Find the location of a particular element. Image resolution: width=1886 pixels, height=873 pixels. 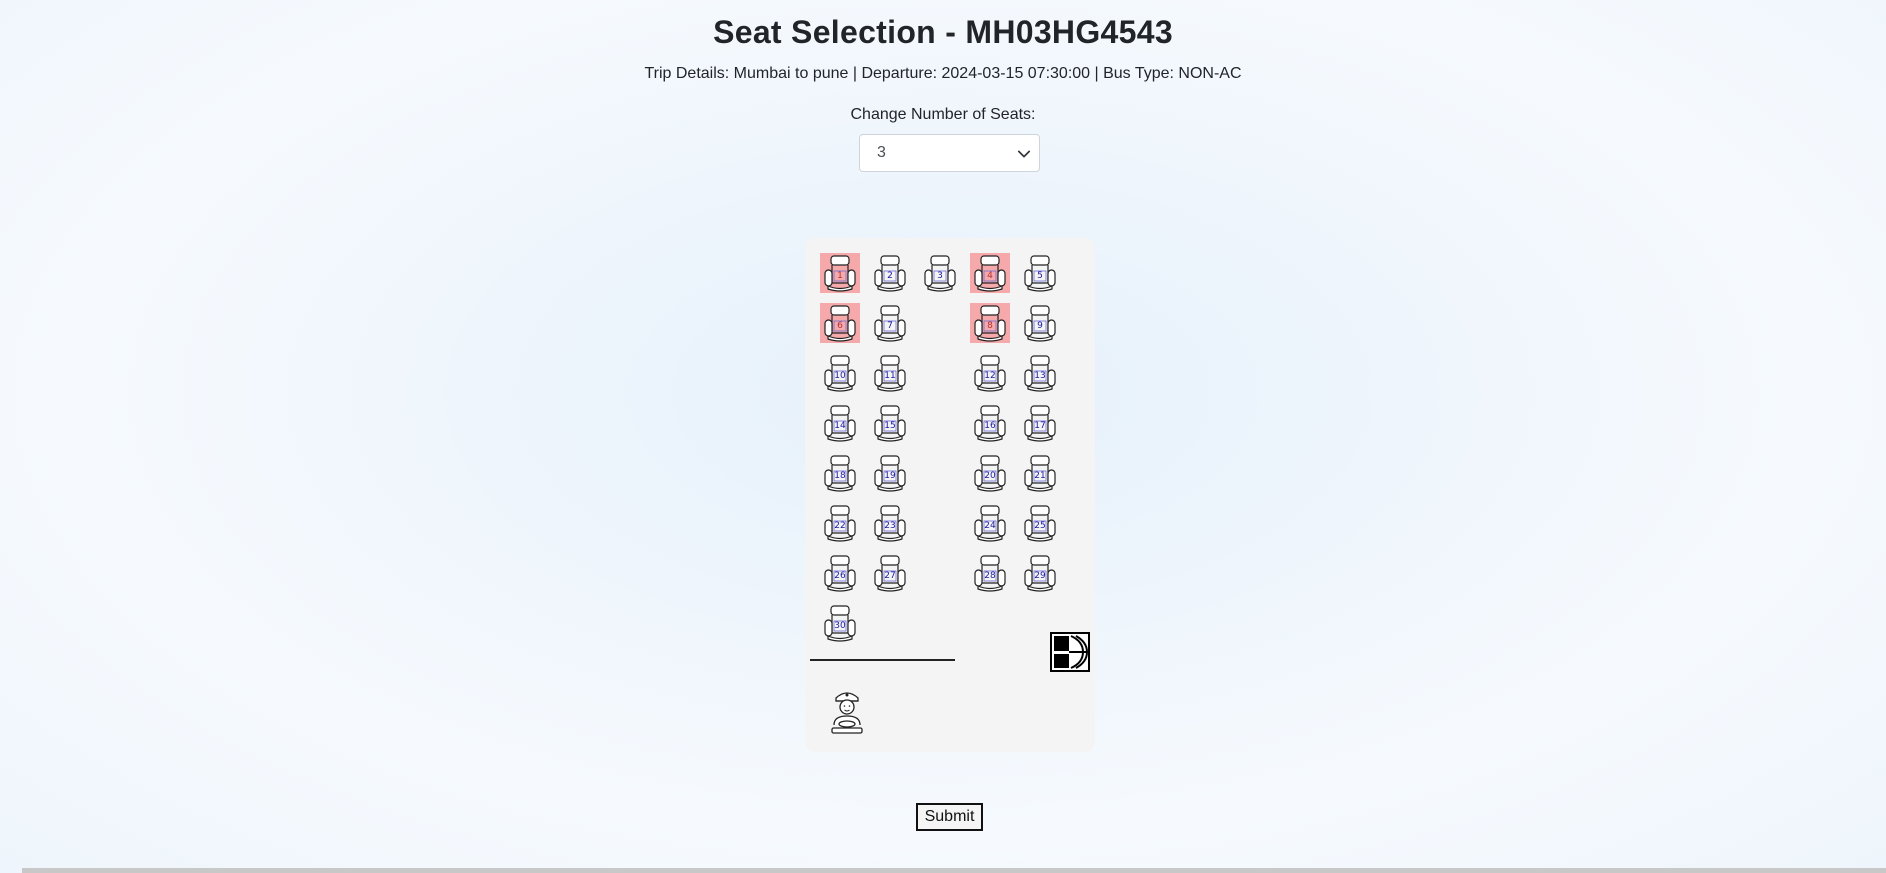

seat-7: 7 is located at coordinates (890, 323).